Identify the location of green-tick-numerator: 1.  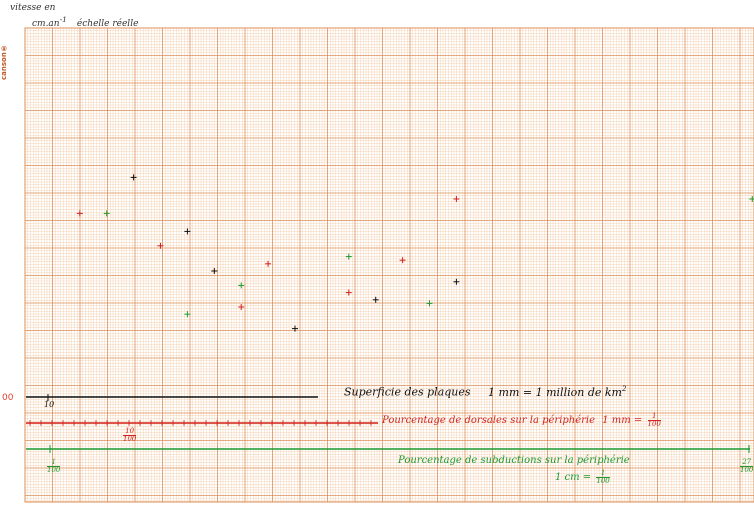
(53, 462).